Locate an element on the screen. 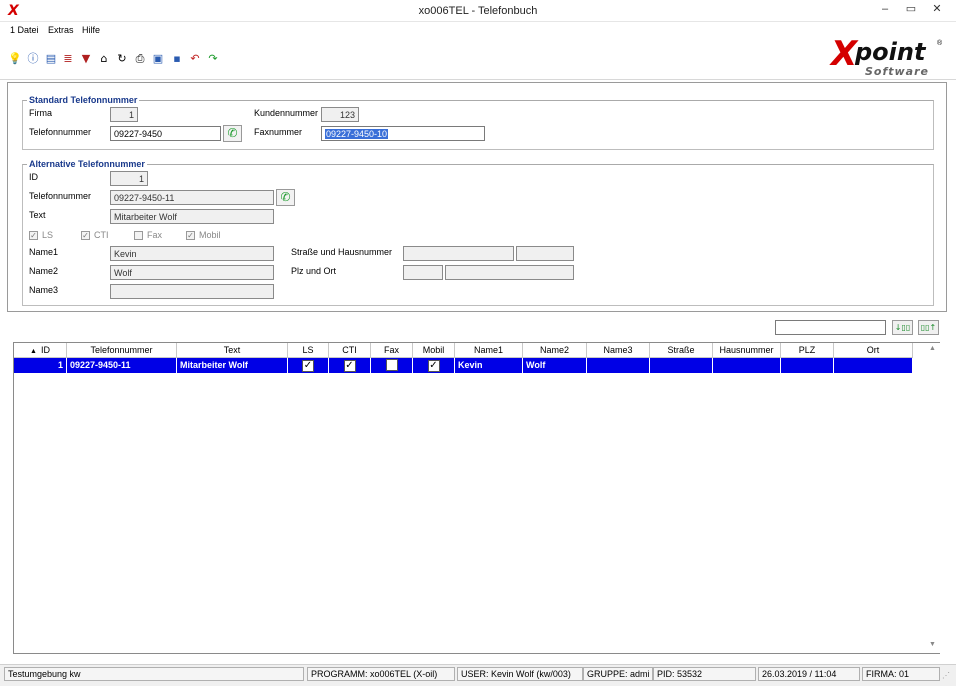 The height and width of the screenshot is (686, 956). cell-fax is located at coordinates (392, 365).